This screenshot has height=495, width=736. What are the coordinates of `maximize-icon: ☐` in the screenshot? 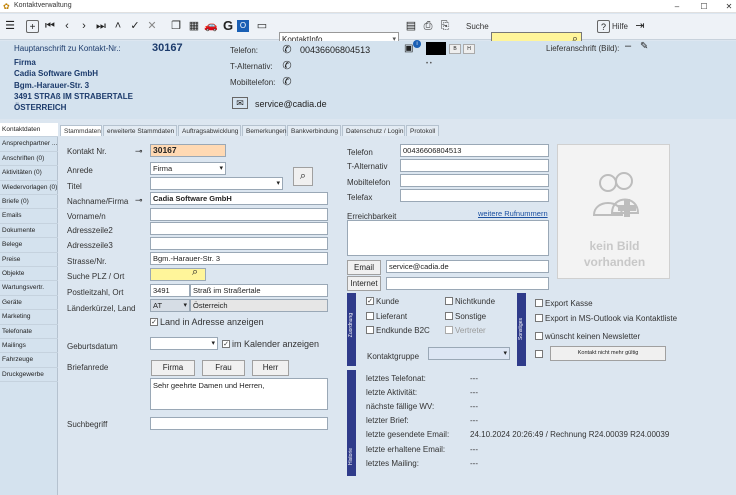 It's located at (704, 6).